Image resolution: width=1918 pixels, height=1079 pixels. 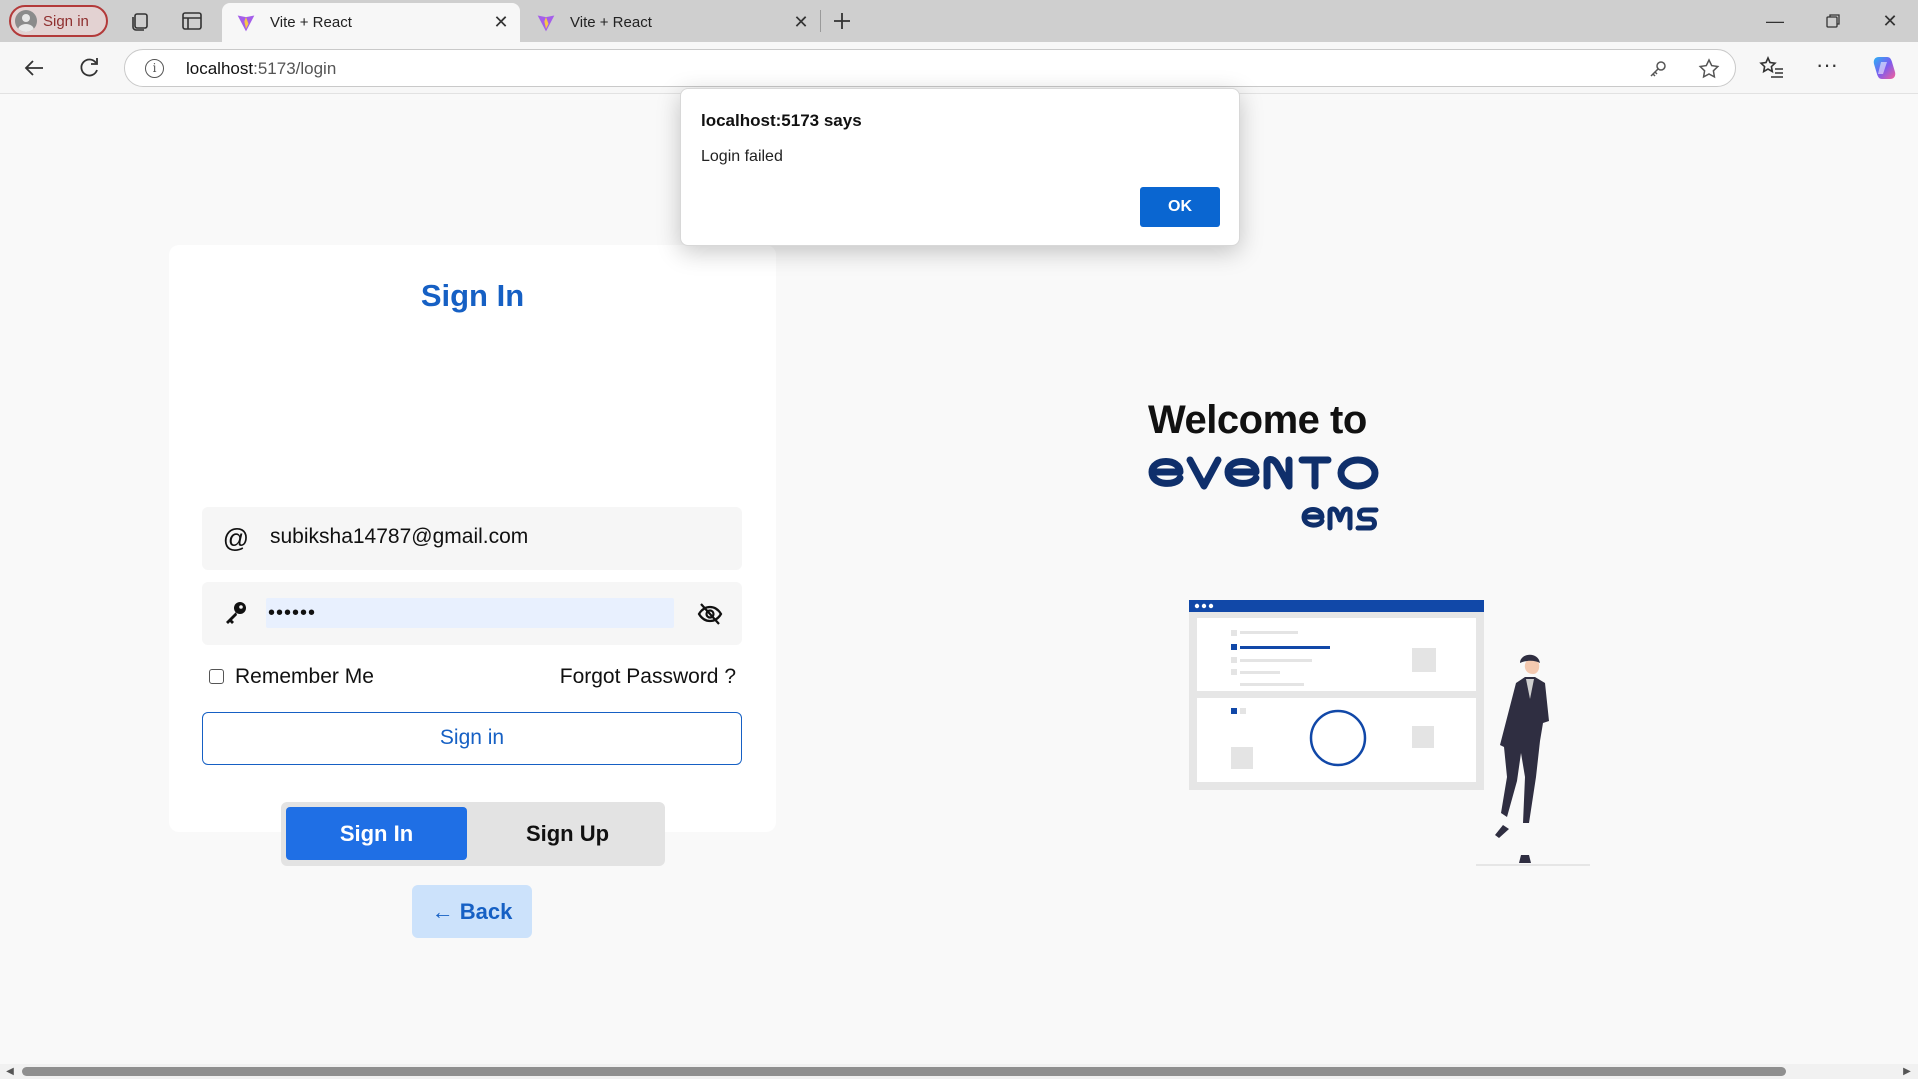 What do you see at coordinates (399, 536) in the screenshot?
I see `email-value: subiksha14787@gmail.com` at bounding box center [399, 536].